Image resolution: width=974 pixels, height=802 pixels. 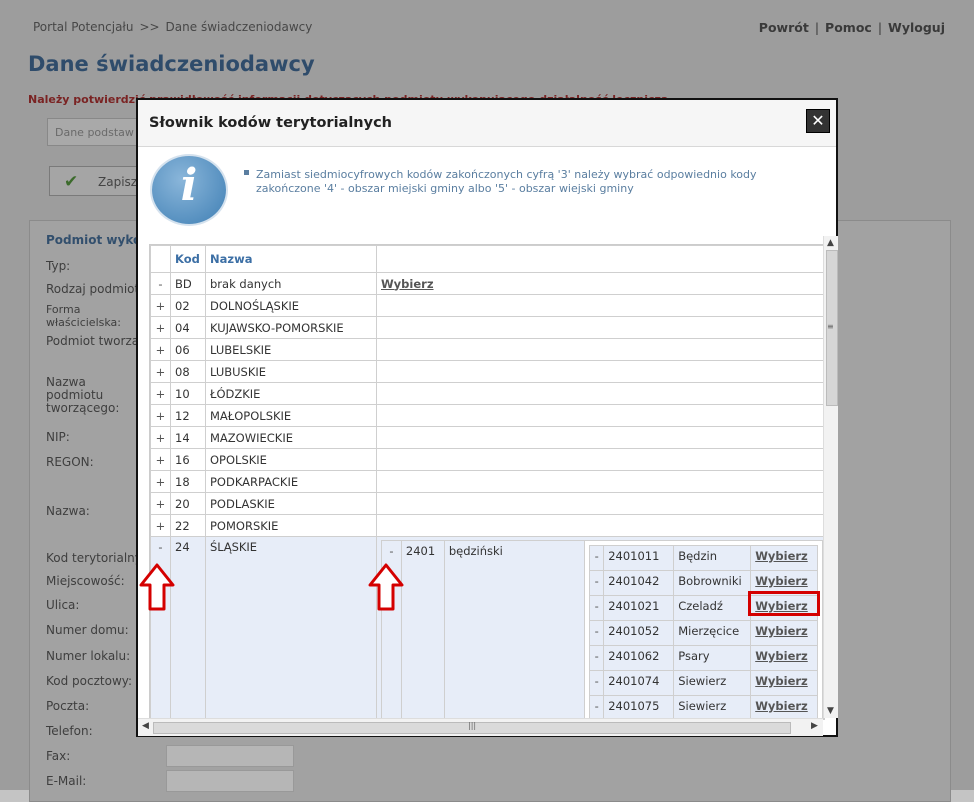 I want to click on fax-input, so click(x=230, y=756).